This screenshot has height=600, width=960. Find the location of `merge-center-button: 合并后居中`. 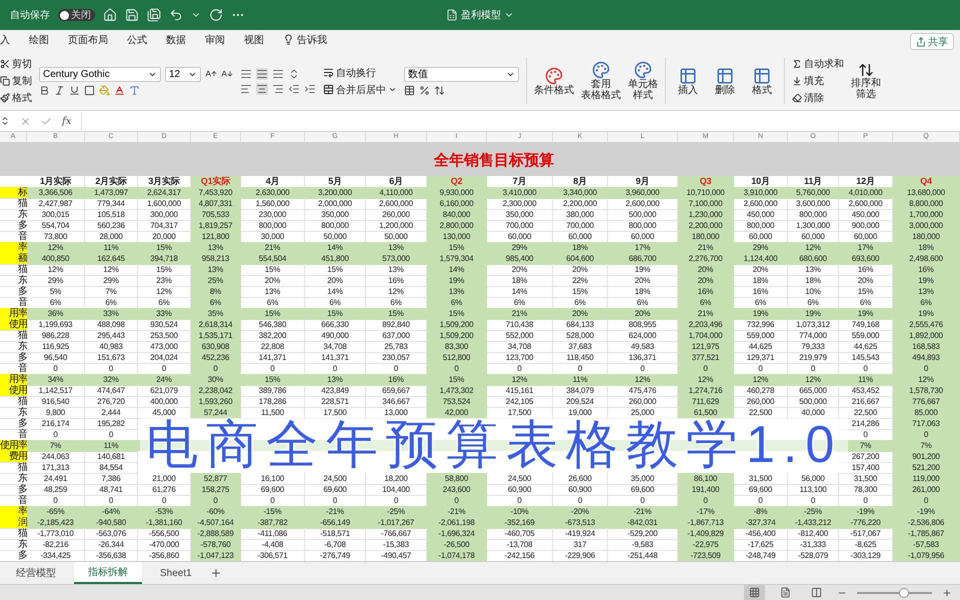

merge-center-button: 合并后居中 is located at coordinates (360, 89).